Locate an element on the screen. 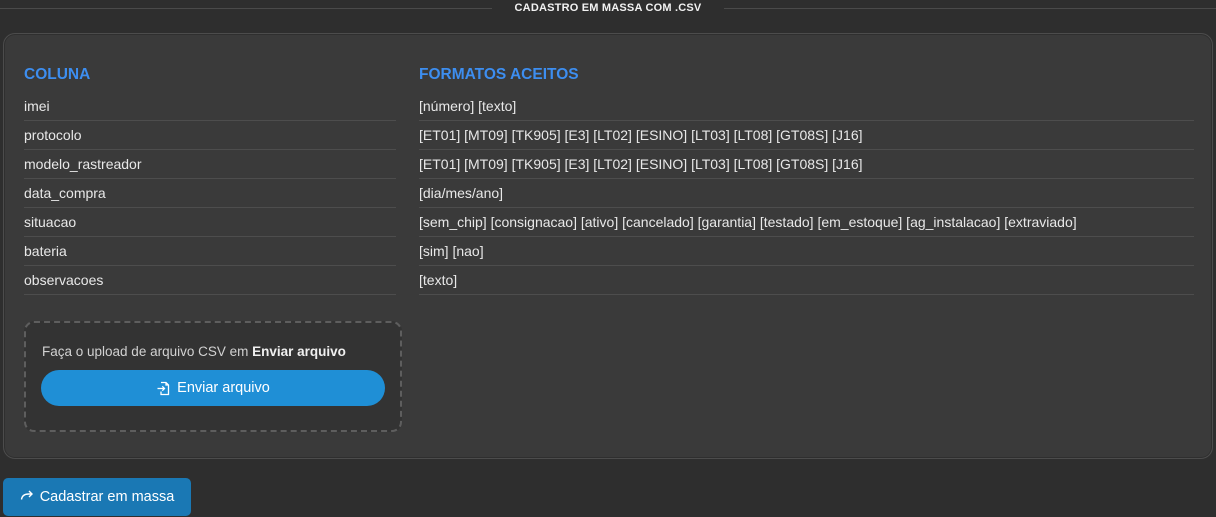 This screenshot has height=517, width=1216. divider-right is located at coordinates (970, 8).